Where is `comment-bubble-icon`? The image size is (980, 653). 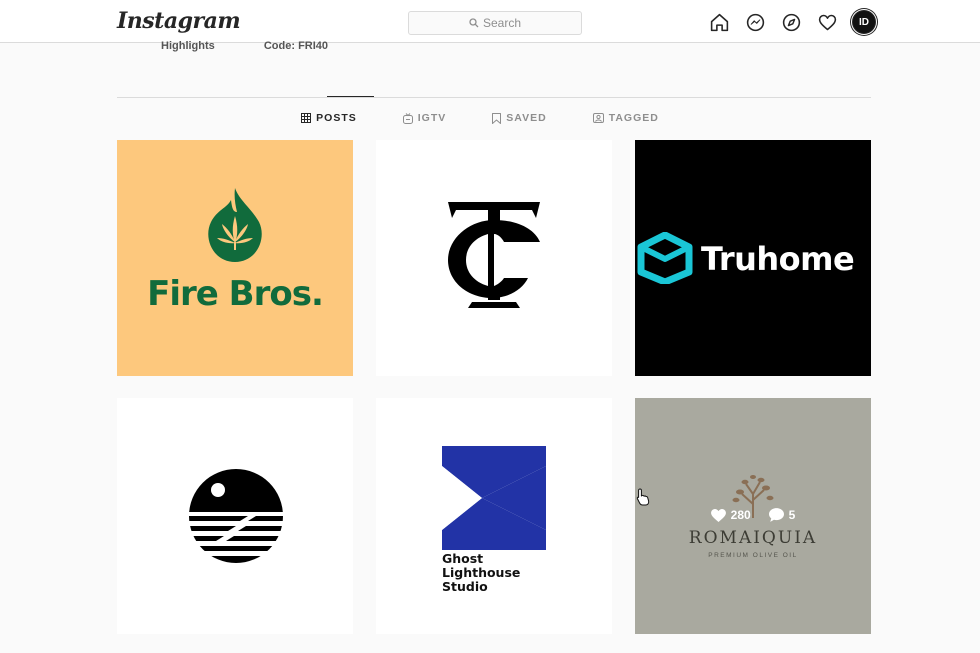
comment-bubble-icon is located at coordinates (776, 515).